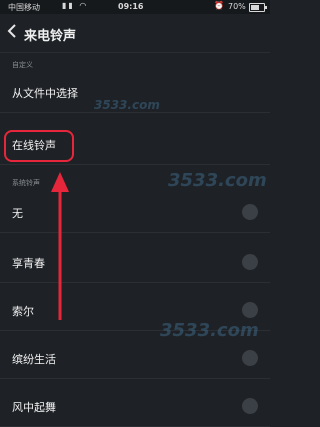 The image size is (320, 427). Describe the element at coordinates (135, 406) in the screenshot. I see `ringtone-row: 风中起舞` at that location.